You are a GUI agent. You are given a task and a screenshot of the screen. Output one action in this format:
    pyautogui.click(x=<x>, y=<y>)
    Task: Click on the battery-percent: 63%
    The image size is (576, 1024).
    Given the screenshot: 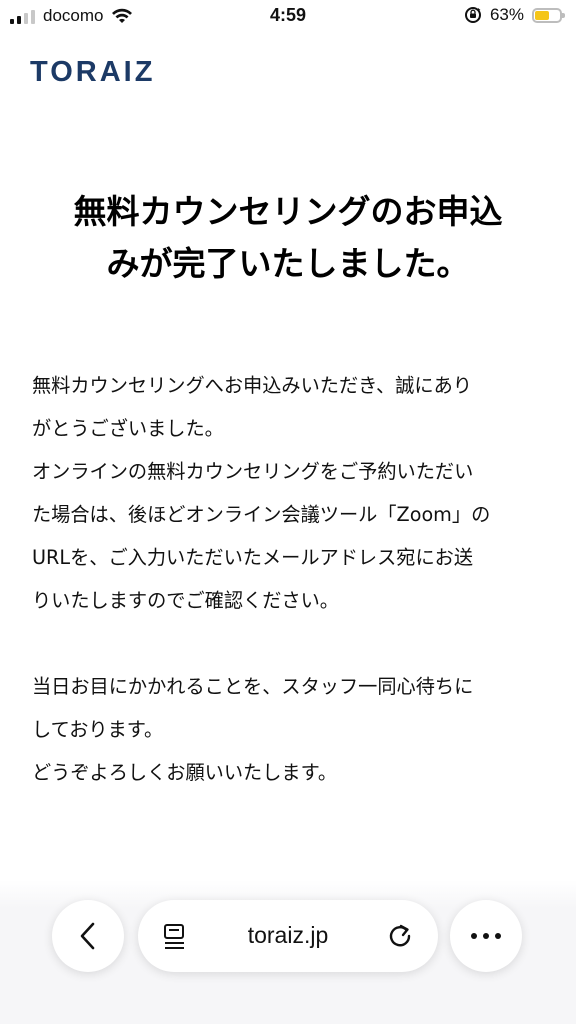 What is the action you would take?
    pyautogui.click(x=506, y=14)
    